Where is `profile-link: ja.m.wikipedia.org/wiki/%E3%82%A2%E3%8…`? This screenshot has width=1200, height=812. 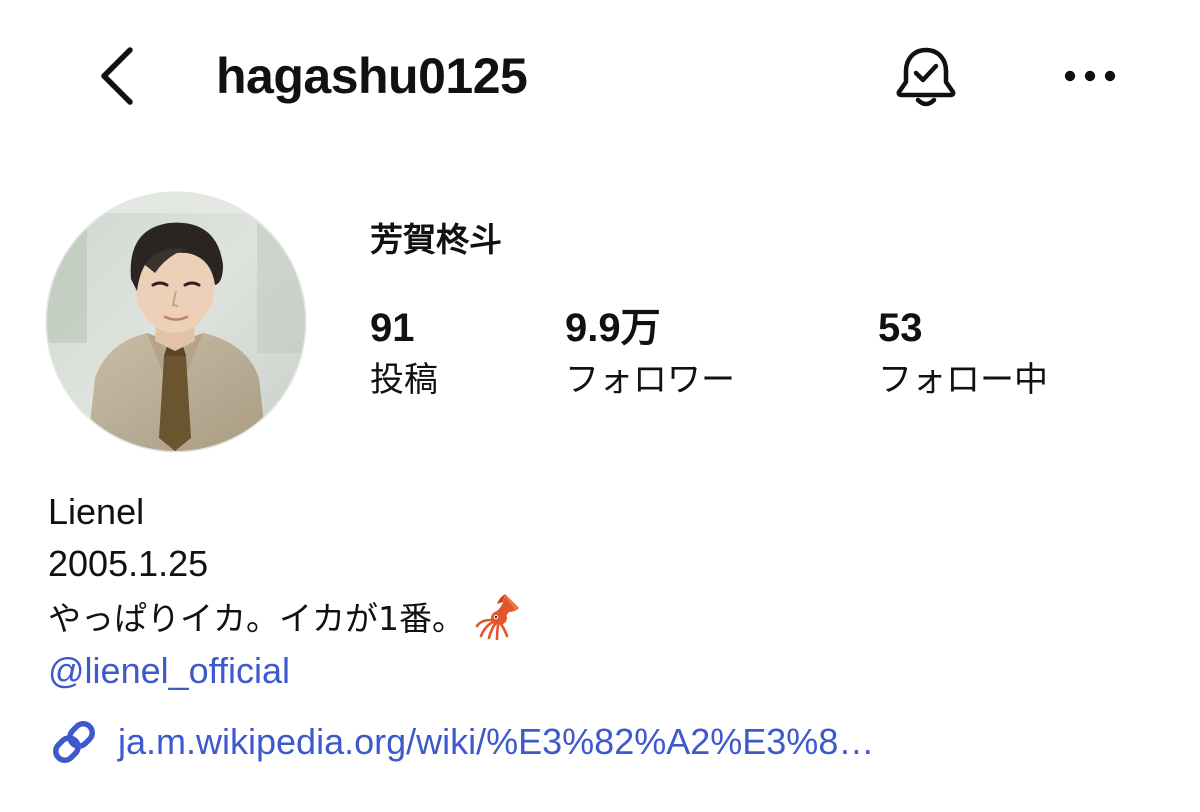 profile-link: ja.m.wikipedia.org/wiki/%E3%82%A2%E3%8… is located at coordinates (461, 742).